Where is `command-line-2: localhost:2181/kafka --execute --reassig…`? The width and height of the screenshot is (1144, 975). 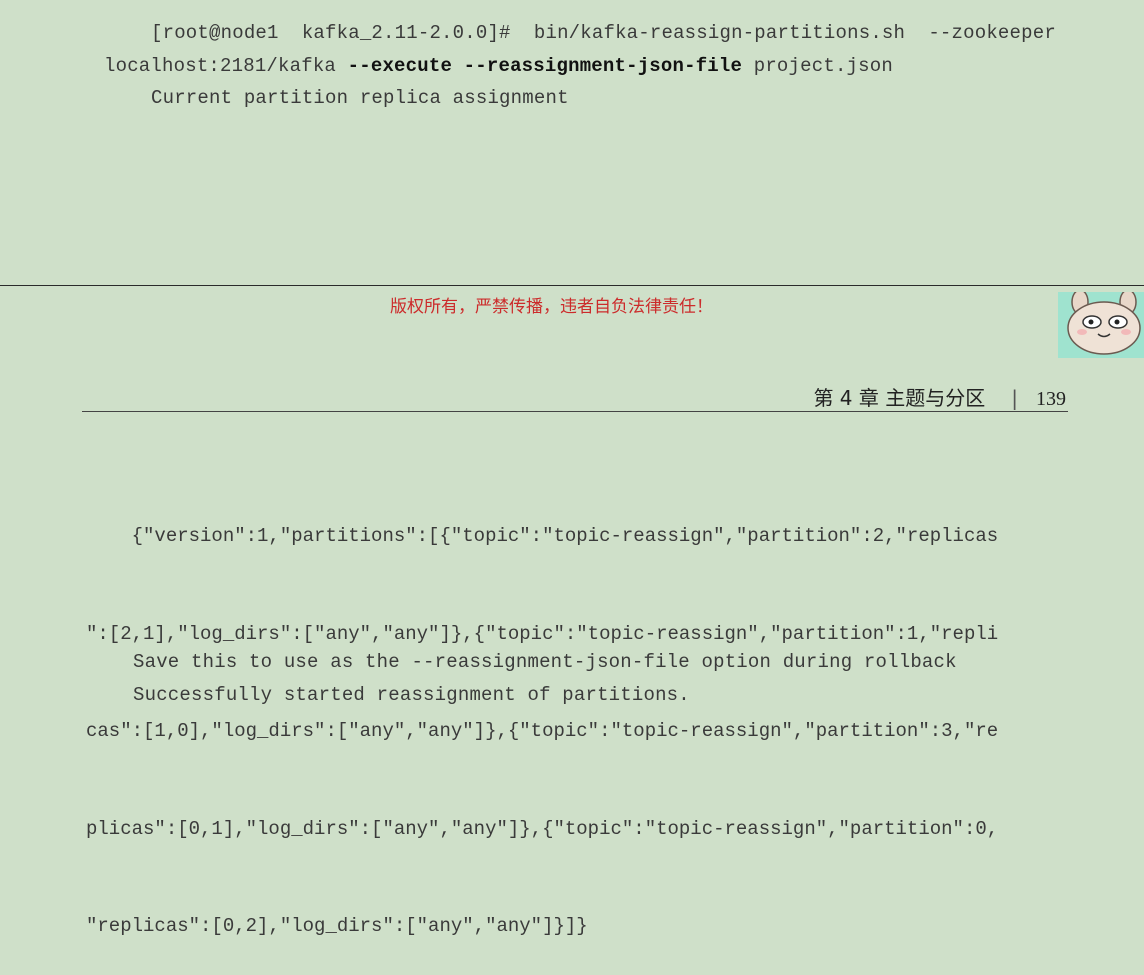 command-line-2: localhost:2181/kafka --execute --reassig… is located at coordinates (498, 66).